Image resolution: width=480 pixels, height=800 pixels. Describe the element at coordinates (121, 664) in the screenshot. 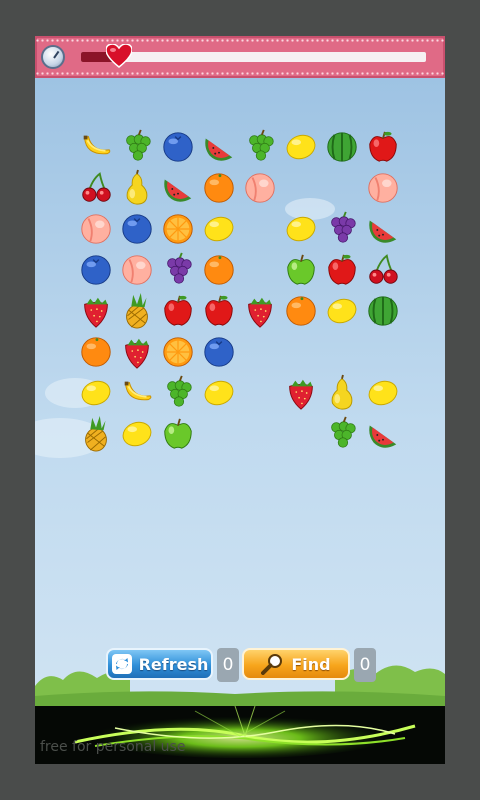

I see `refresh-icon` at that location.